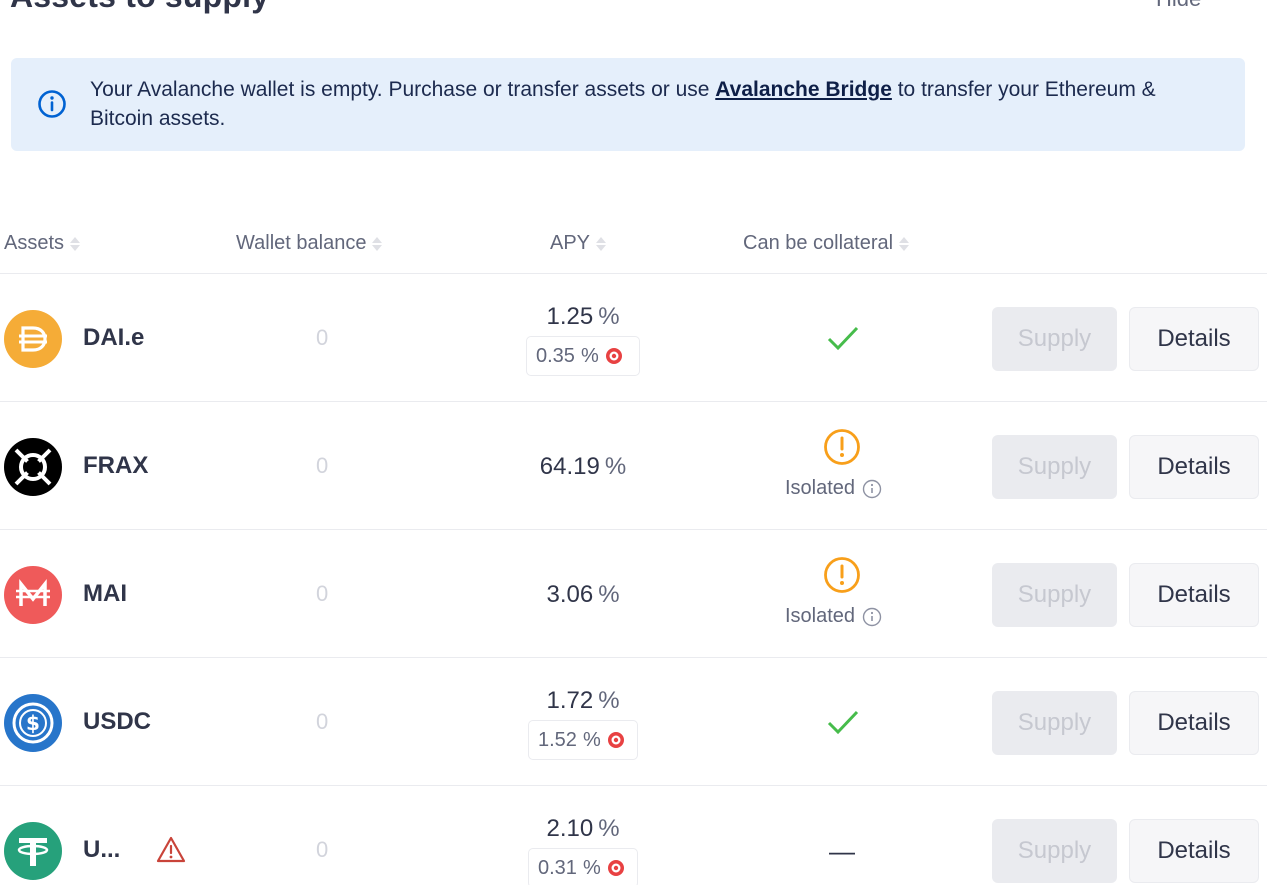  I want to click on table-row: DAI.e 0 1.25% 0.35% Supply Details, so click(633, 338).